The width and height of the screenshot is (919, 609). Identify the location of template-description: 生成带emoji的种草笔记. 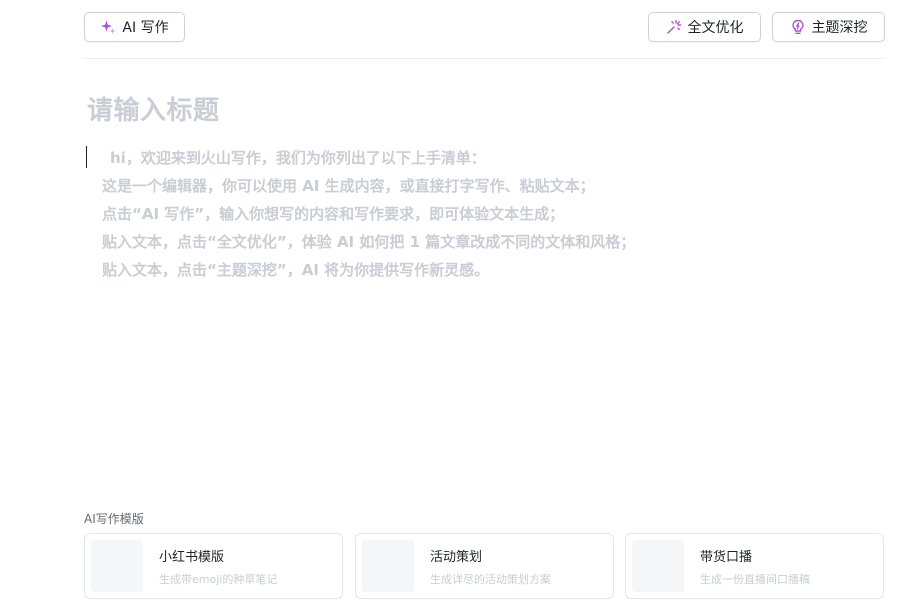
(218, 579).